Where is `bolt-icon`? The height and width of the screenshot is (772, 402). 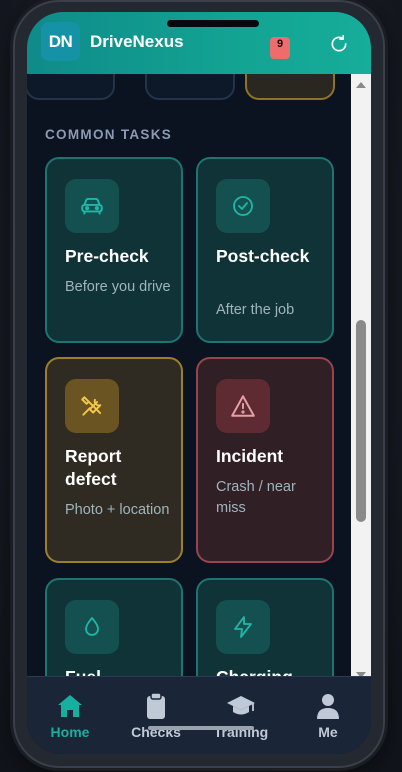
bolt-icon is located at coordinates (243, 627).